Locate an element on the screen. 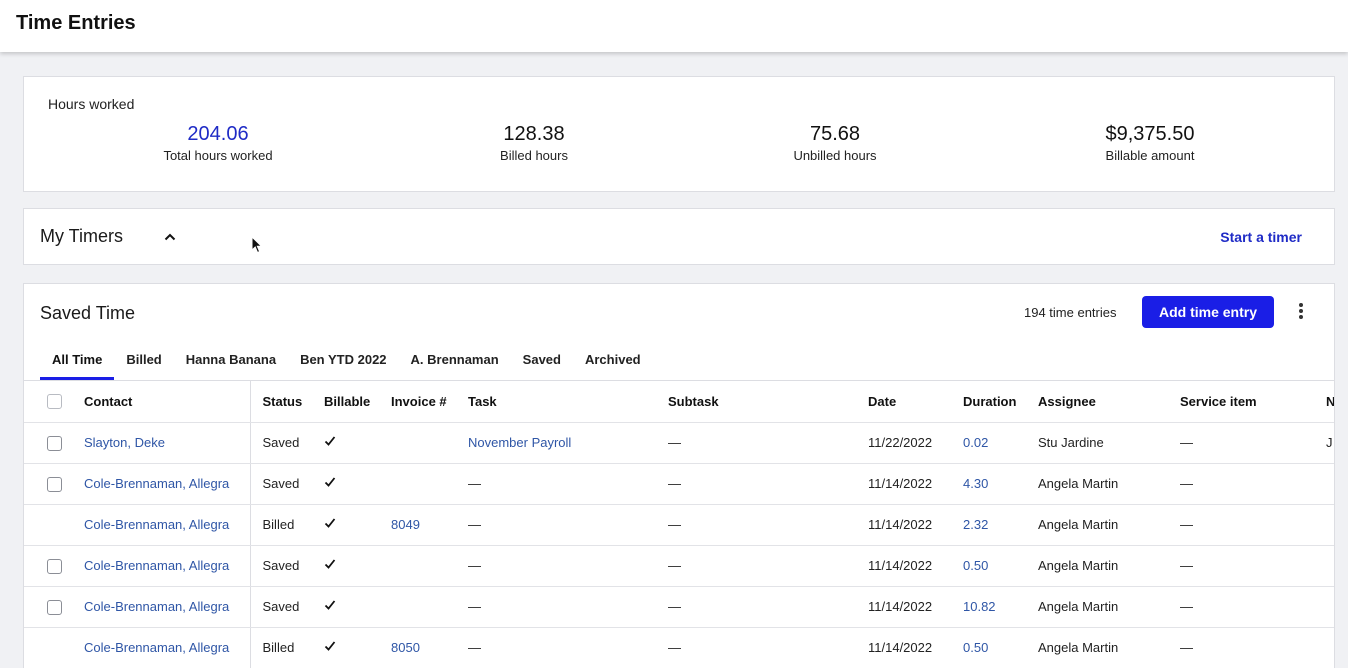  stat-billable-amount-value: $9,375.50 is located at coordinates (1150, 134).